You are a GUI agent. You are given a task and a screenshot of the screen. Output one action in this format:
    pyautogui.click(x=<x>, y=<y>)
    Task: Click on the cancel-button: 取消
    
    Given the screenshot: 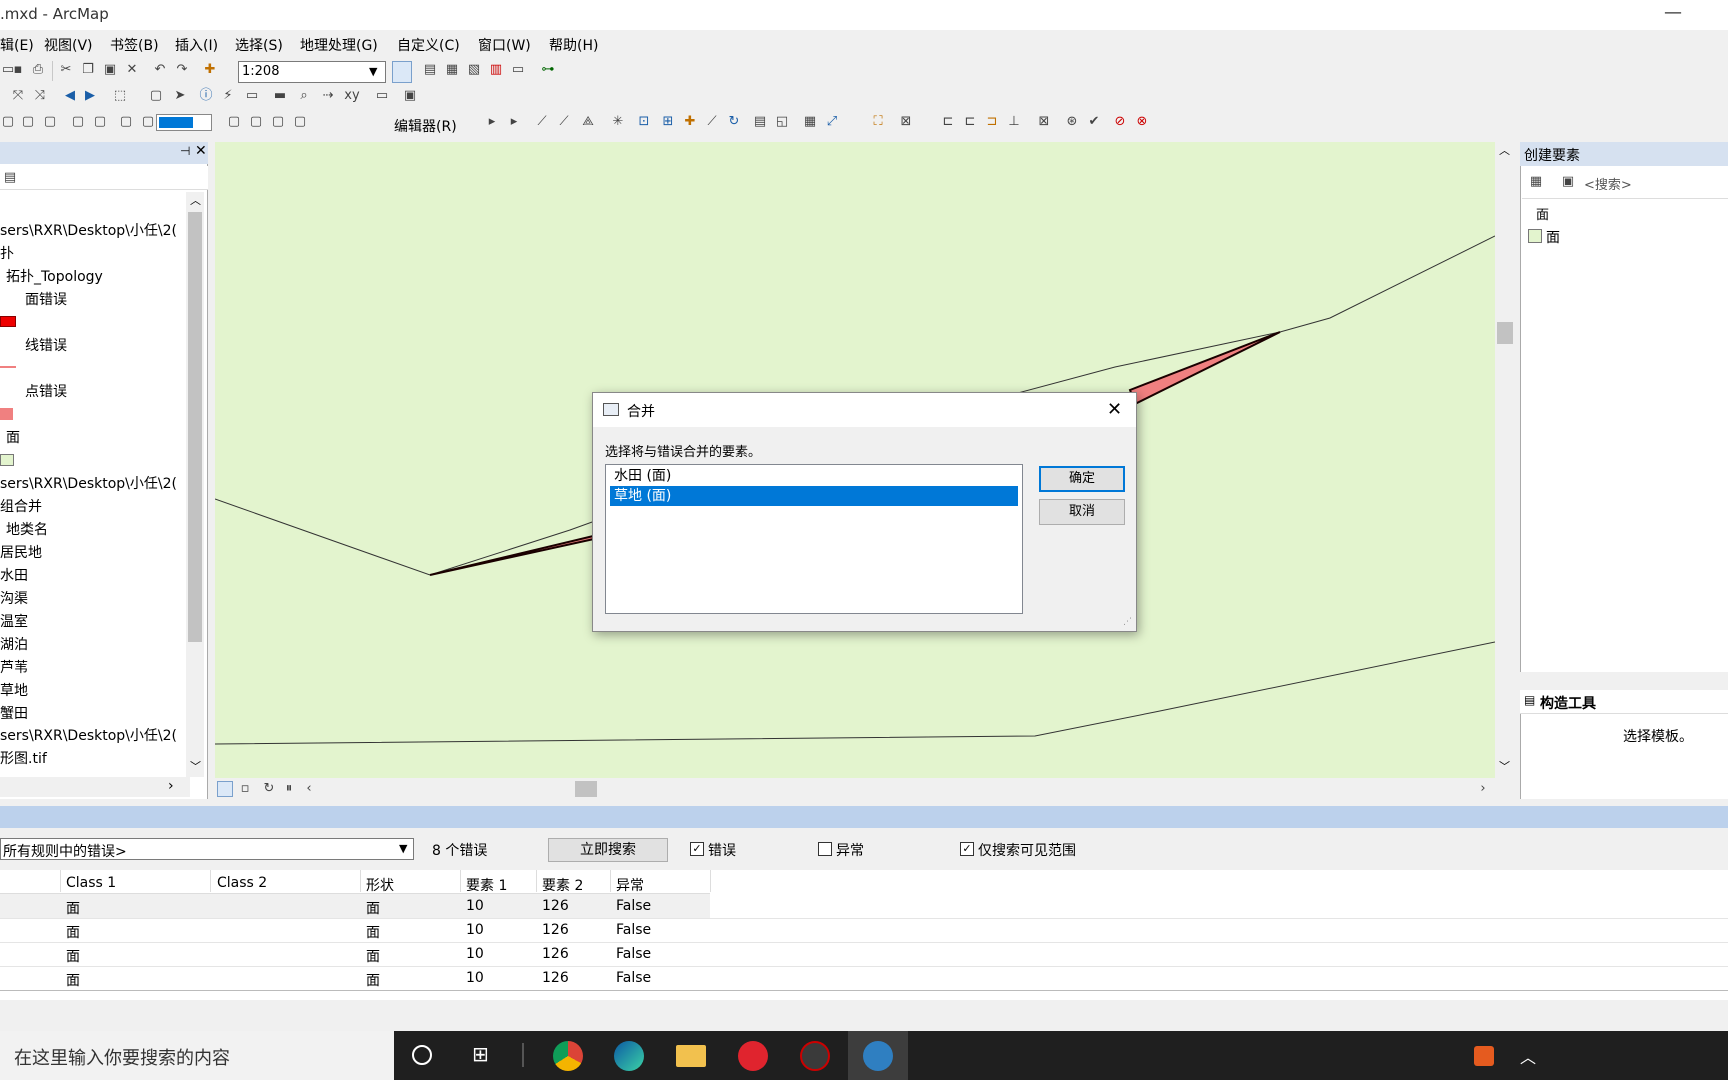 What is the action you would take?
    pyautogui.click(x=1082, y=512)
    